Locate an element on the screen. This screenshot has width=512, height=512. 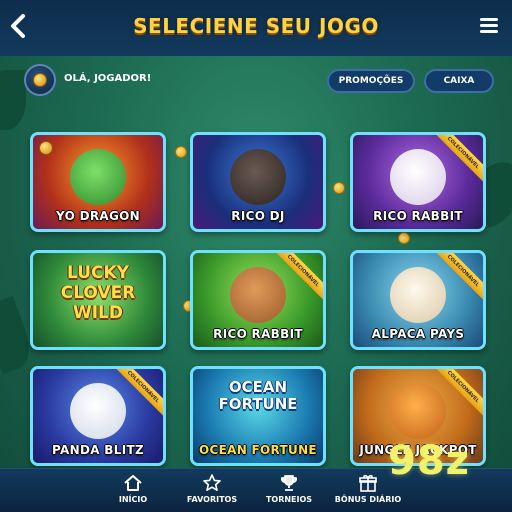
game-card-ocean-fortune: OCEAN FORTUNE OCEAN FORTUNE is located at coordinates (258, 416).